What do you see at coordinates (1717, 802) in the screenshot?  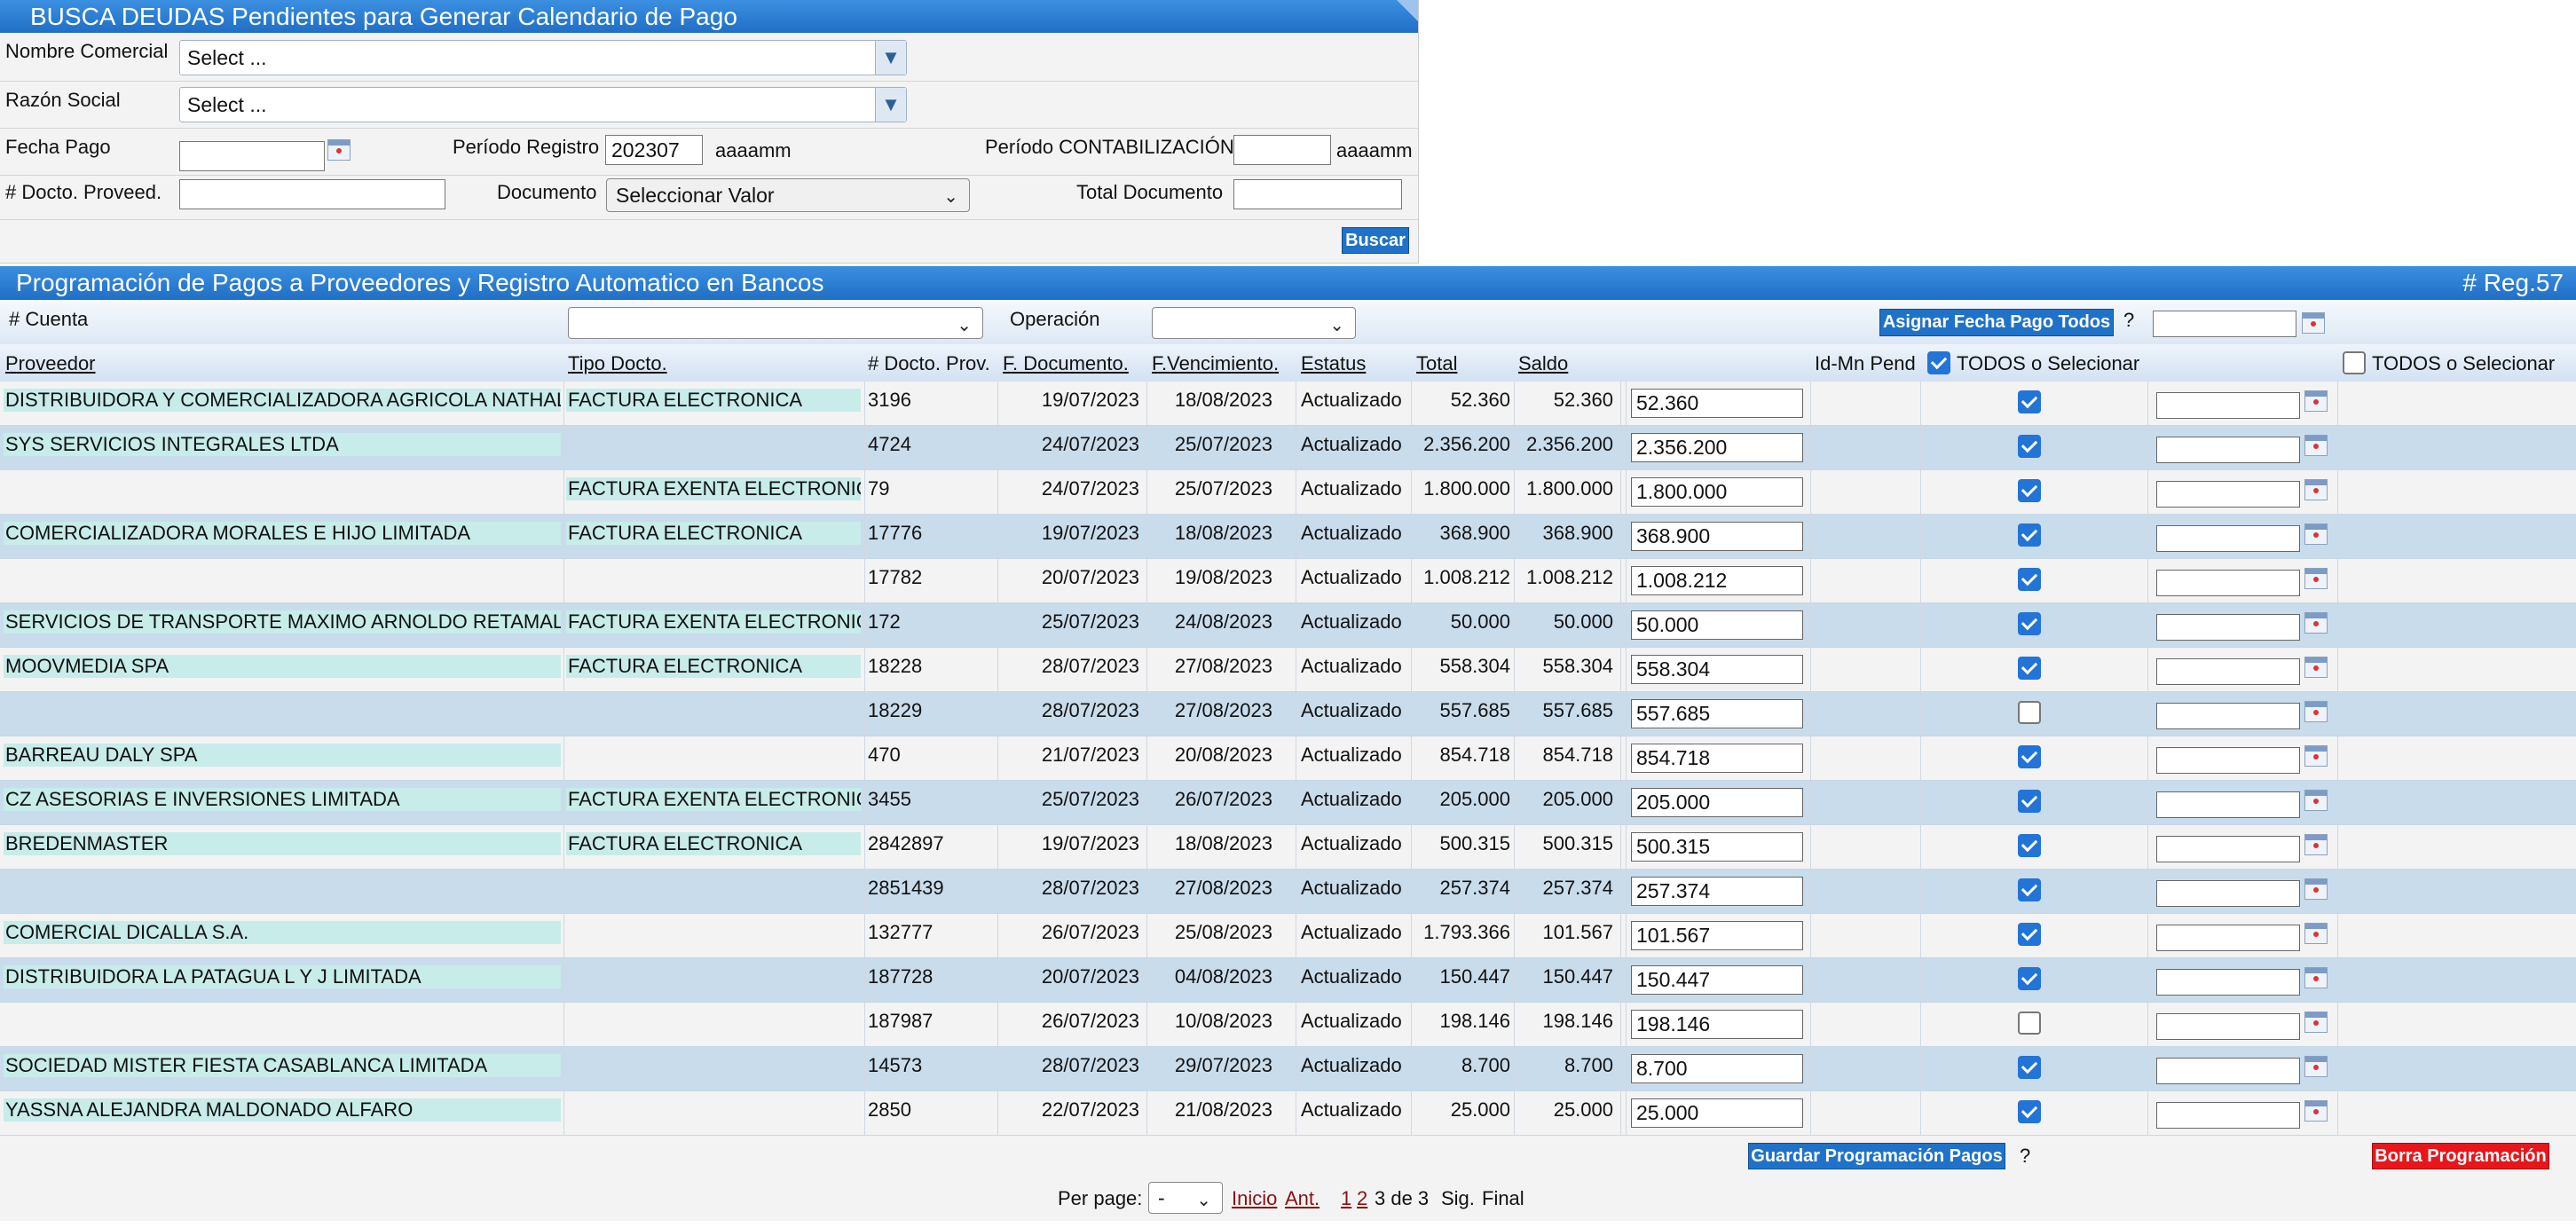 I see `row-monto-input: 205.000` at bounding box center [1717, 802].